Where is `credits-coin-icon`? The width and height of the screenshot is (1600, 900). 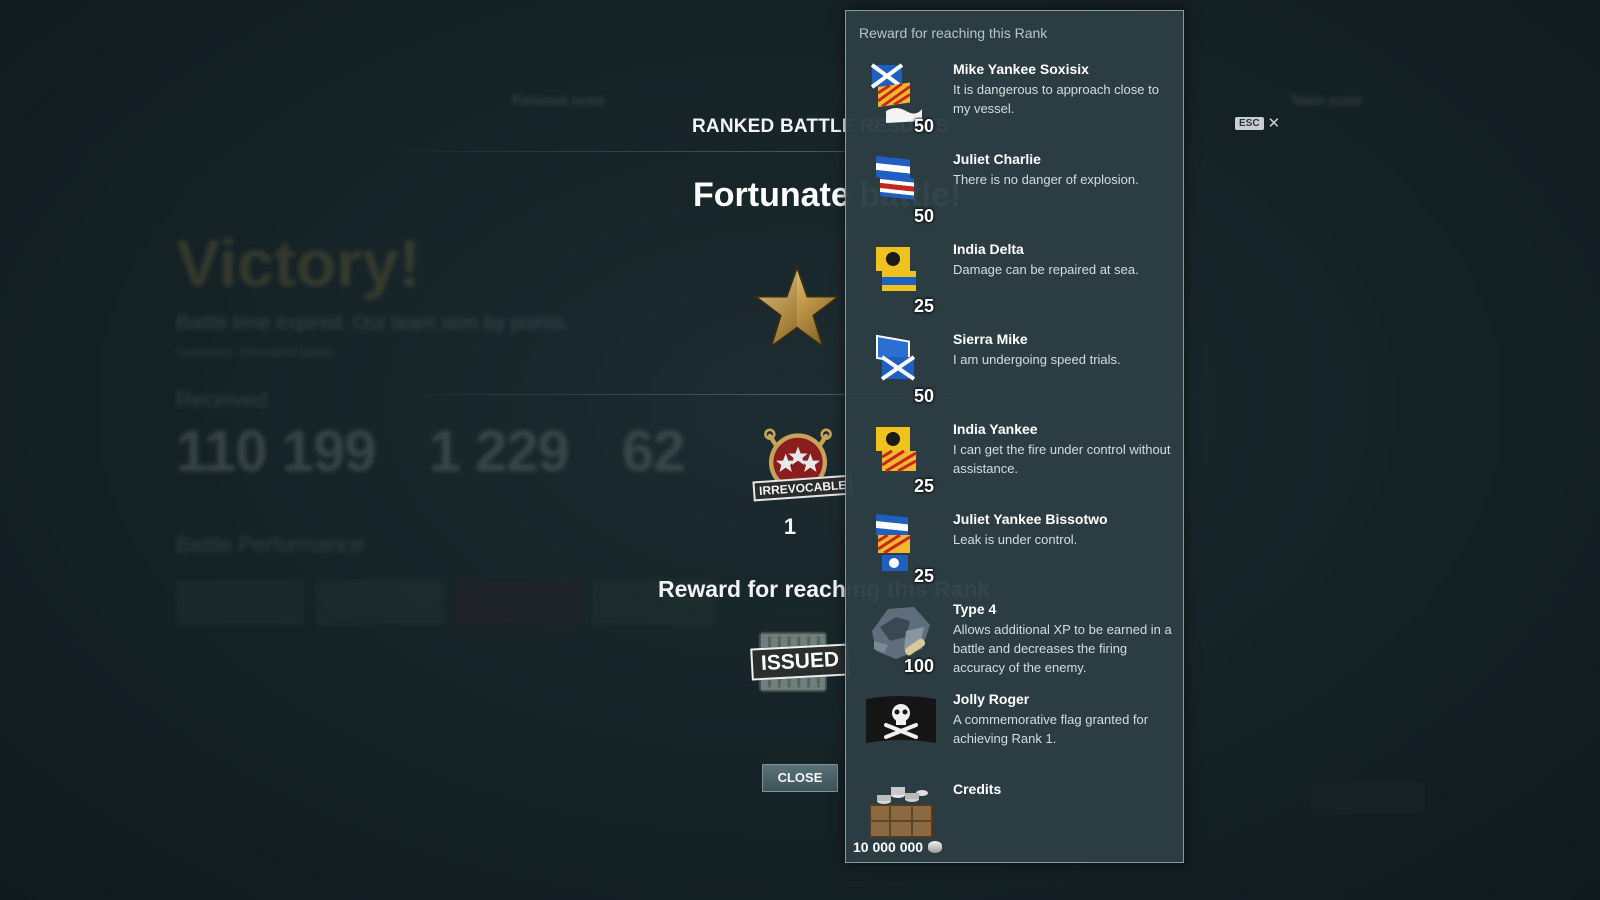
credits-coin-icon is located at coordinates (935, 847).